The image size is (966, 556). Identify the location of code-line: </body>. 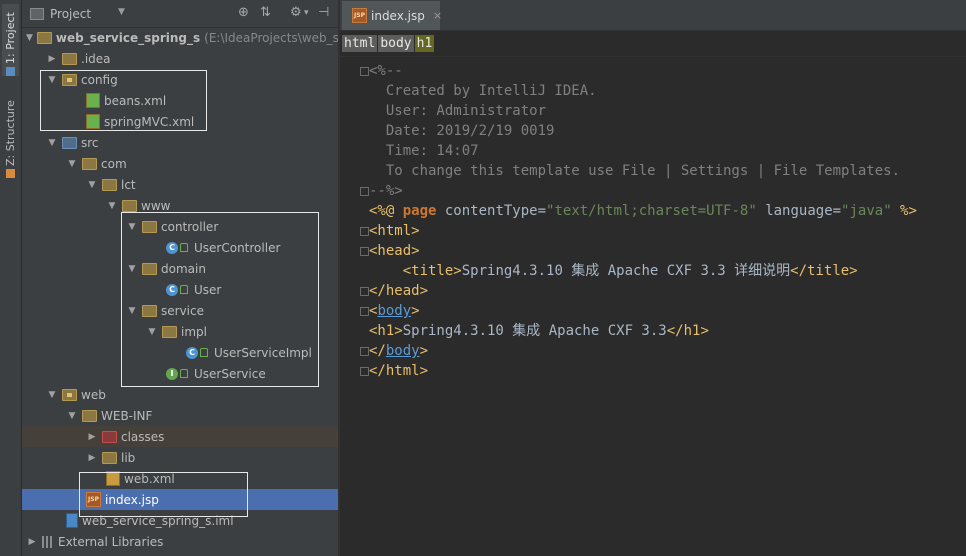
(643, 351).